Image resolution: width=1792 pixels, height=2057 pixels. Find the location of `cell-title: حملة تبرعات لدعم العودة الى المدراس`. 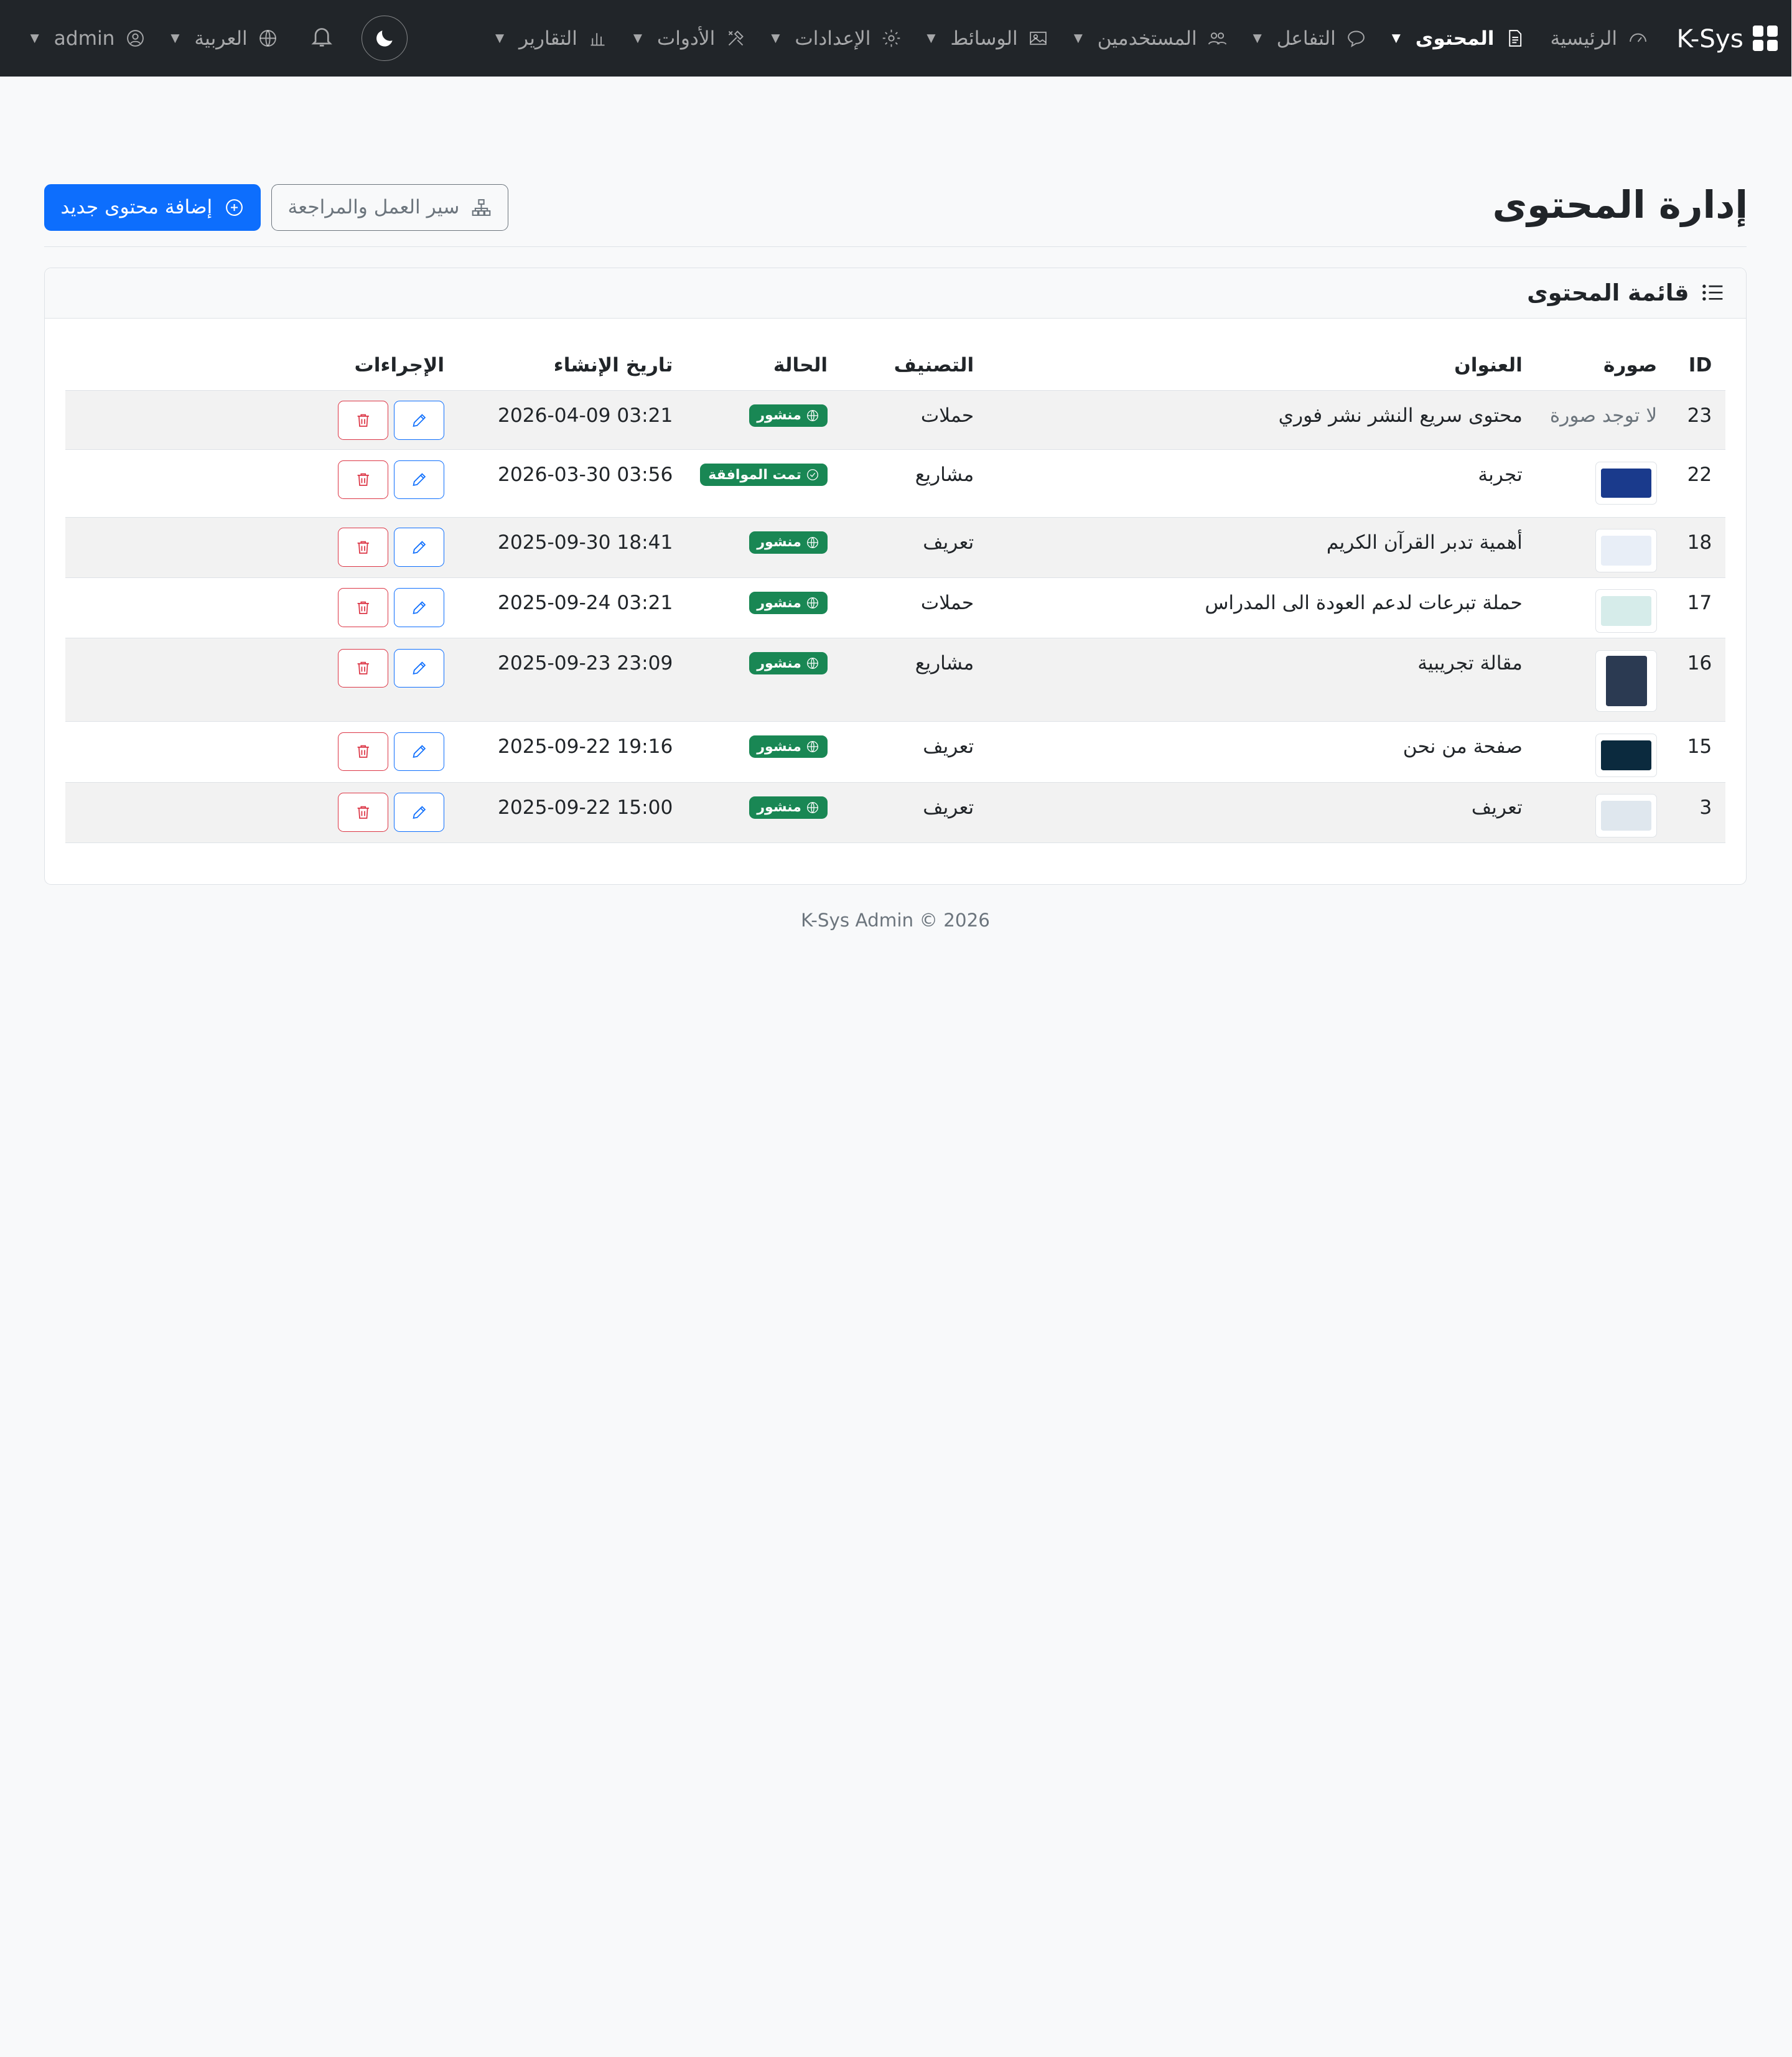

cell-title: حملة تبرعات لدعم العودة الى المدراس is located at coordinates (1262, 608).